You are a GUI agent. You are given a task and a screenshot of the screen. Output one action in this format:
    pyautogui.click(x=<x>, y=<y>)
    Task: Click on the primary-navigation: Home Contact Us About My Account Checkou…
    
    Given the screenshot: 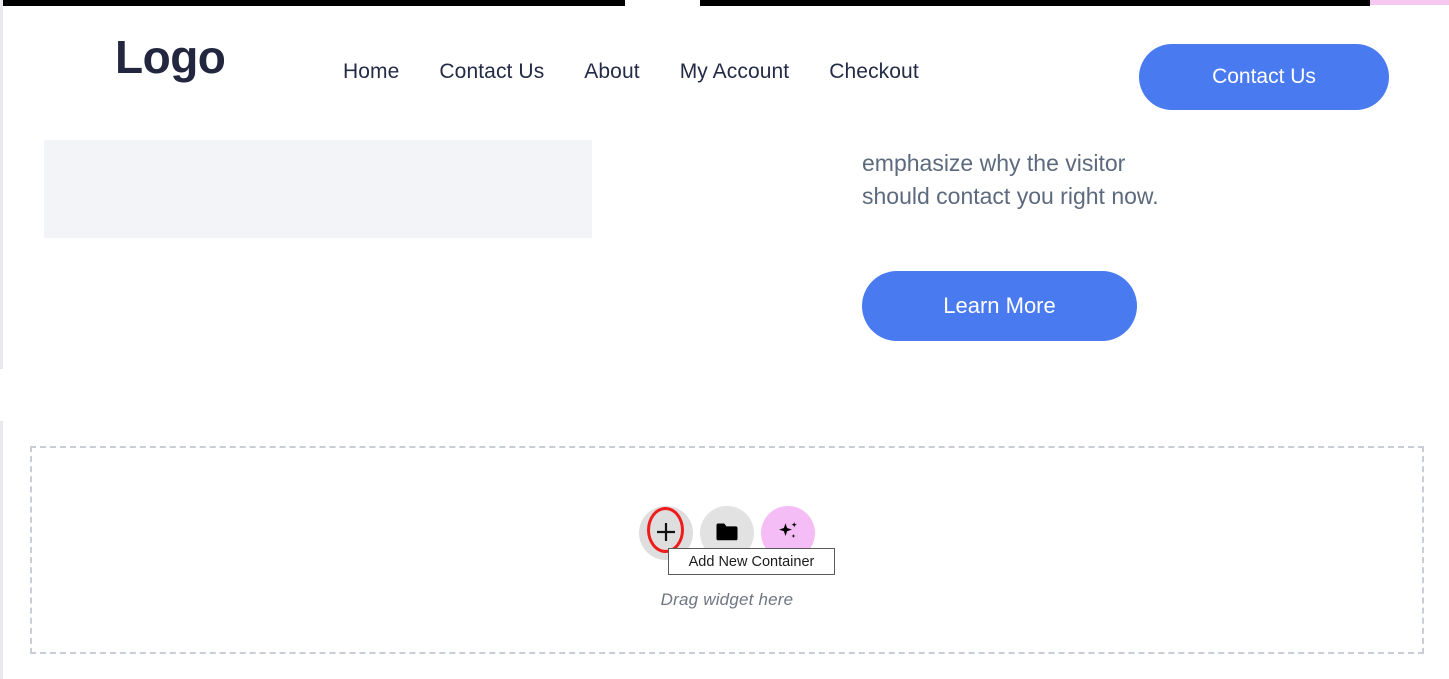 What is the action you would take?
    pyautogui.click(x=631, y=72)
    